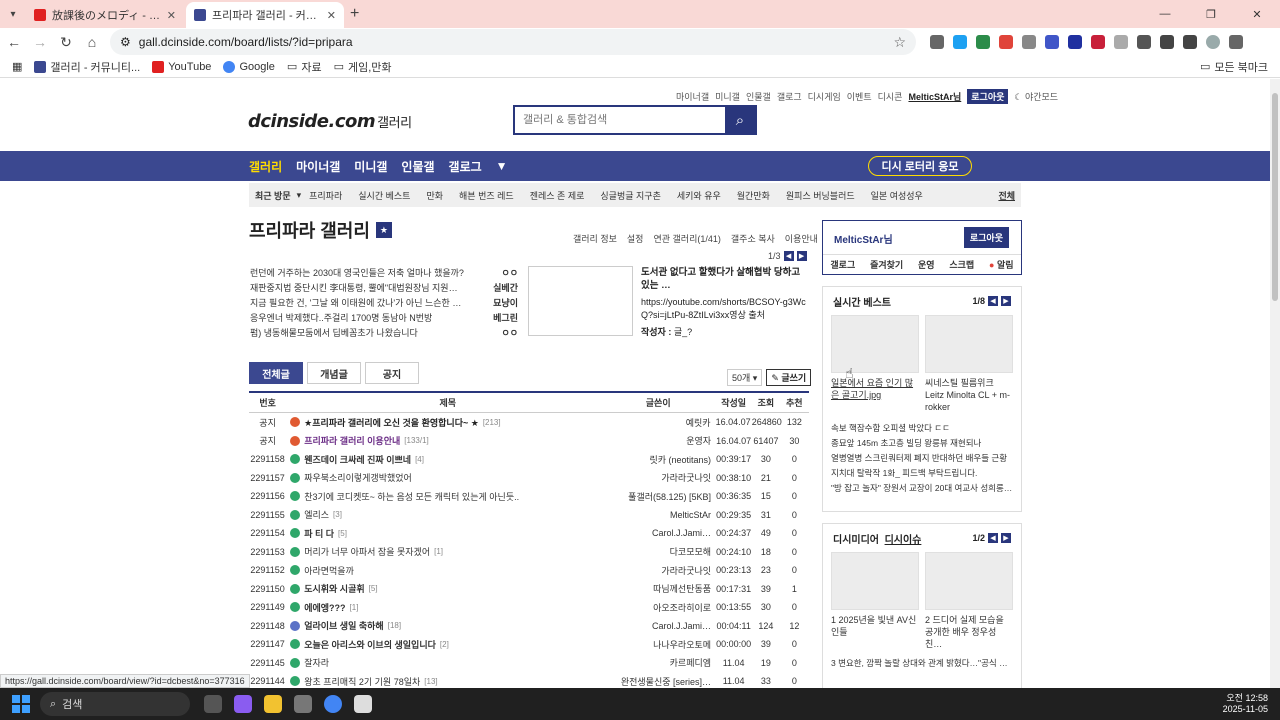 The image size is (1280, 720). What do you see at coordinates (1144, 42) in the screenshot?
I see `puzzle-icon` at bounding box center [1144, 42].